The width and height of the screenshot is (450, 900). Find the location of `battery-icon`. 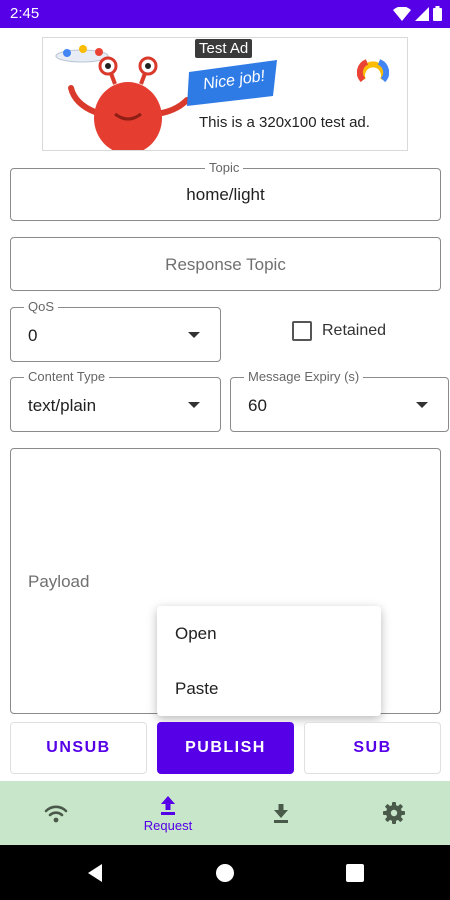

battery-icon is located at coordinates (437, 13).